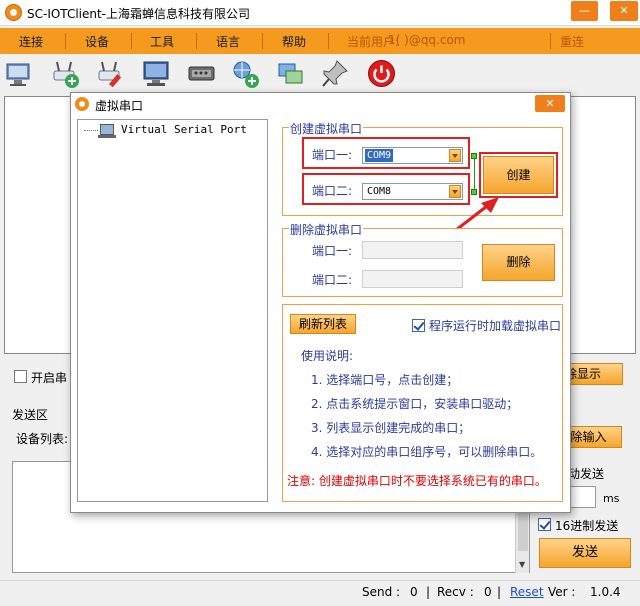  Describe the element at coordinates (320, 593) in the screenshot. I see `status-bar: Send : 0 | Recv : 0 | Reset Ver : 1.0.4` at that location.